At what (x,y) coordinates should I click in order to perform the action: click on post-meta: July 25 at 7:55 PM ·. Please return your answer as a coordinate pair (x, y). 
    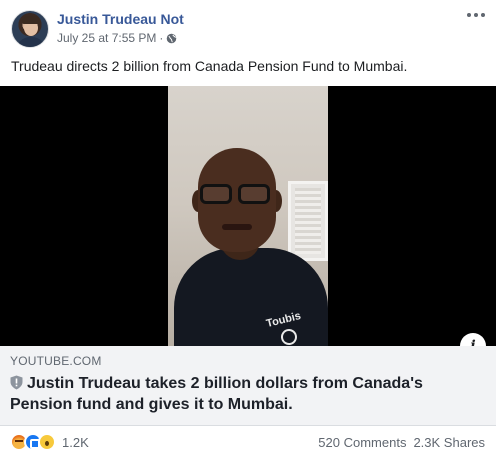
    Looking at the image, I should click on (117, 38).